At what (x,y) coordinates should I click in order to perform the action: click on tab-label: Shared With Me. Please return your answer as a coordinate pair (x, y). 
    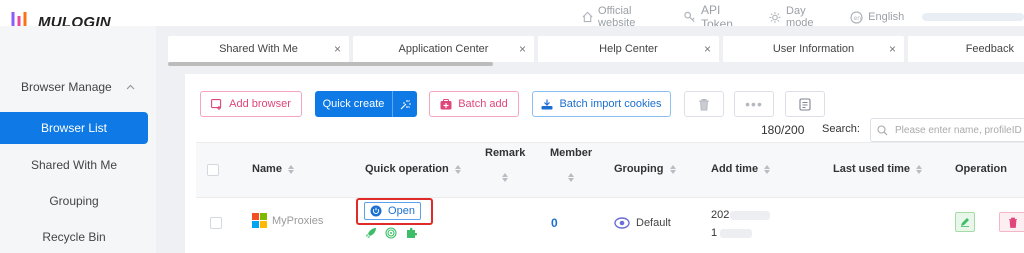
    Looking at the image, I should click on (258, 49).